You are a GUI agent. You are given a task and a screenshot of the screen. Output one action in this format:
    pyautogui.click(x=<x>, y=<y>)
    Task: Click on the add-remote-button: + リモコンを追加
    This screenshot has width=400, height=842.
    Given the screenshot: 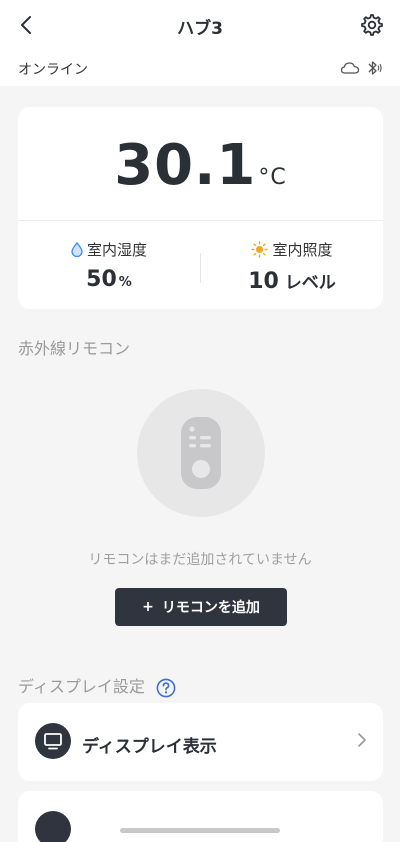 What is the action you would take?
    pyautogui.click(x=201, y=607)
    